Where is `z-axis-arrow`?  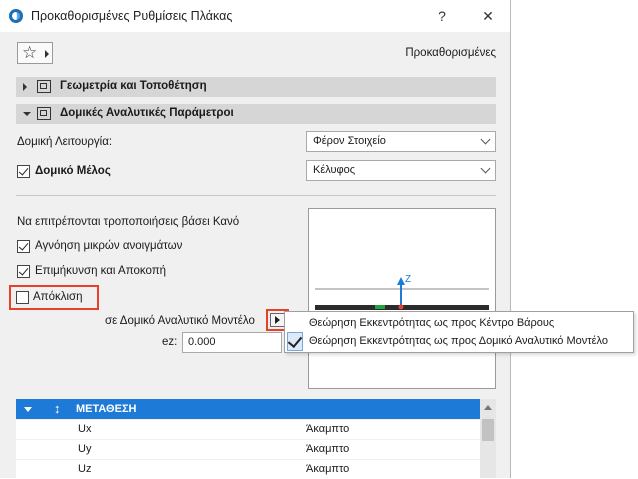
z-axis-arrow is located at coordinates (401, 281).